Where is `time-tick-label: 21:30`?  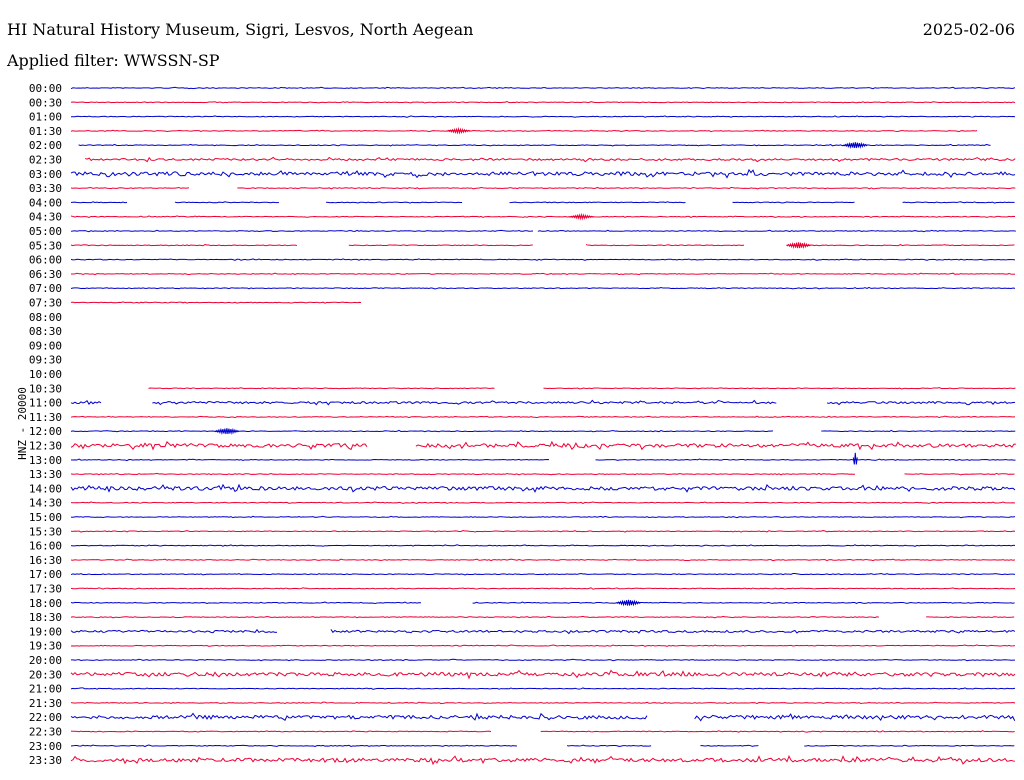 time-tick-label: 21:30 is located at coordinates (45, 703).